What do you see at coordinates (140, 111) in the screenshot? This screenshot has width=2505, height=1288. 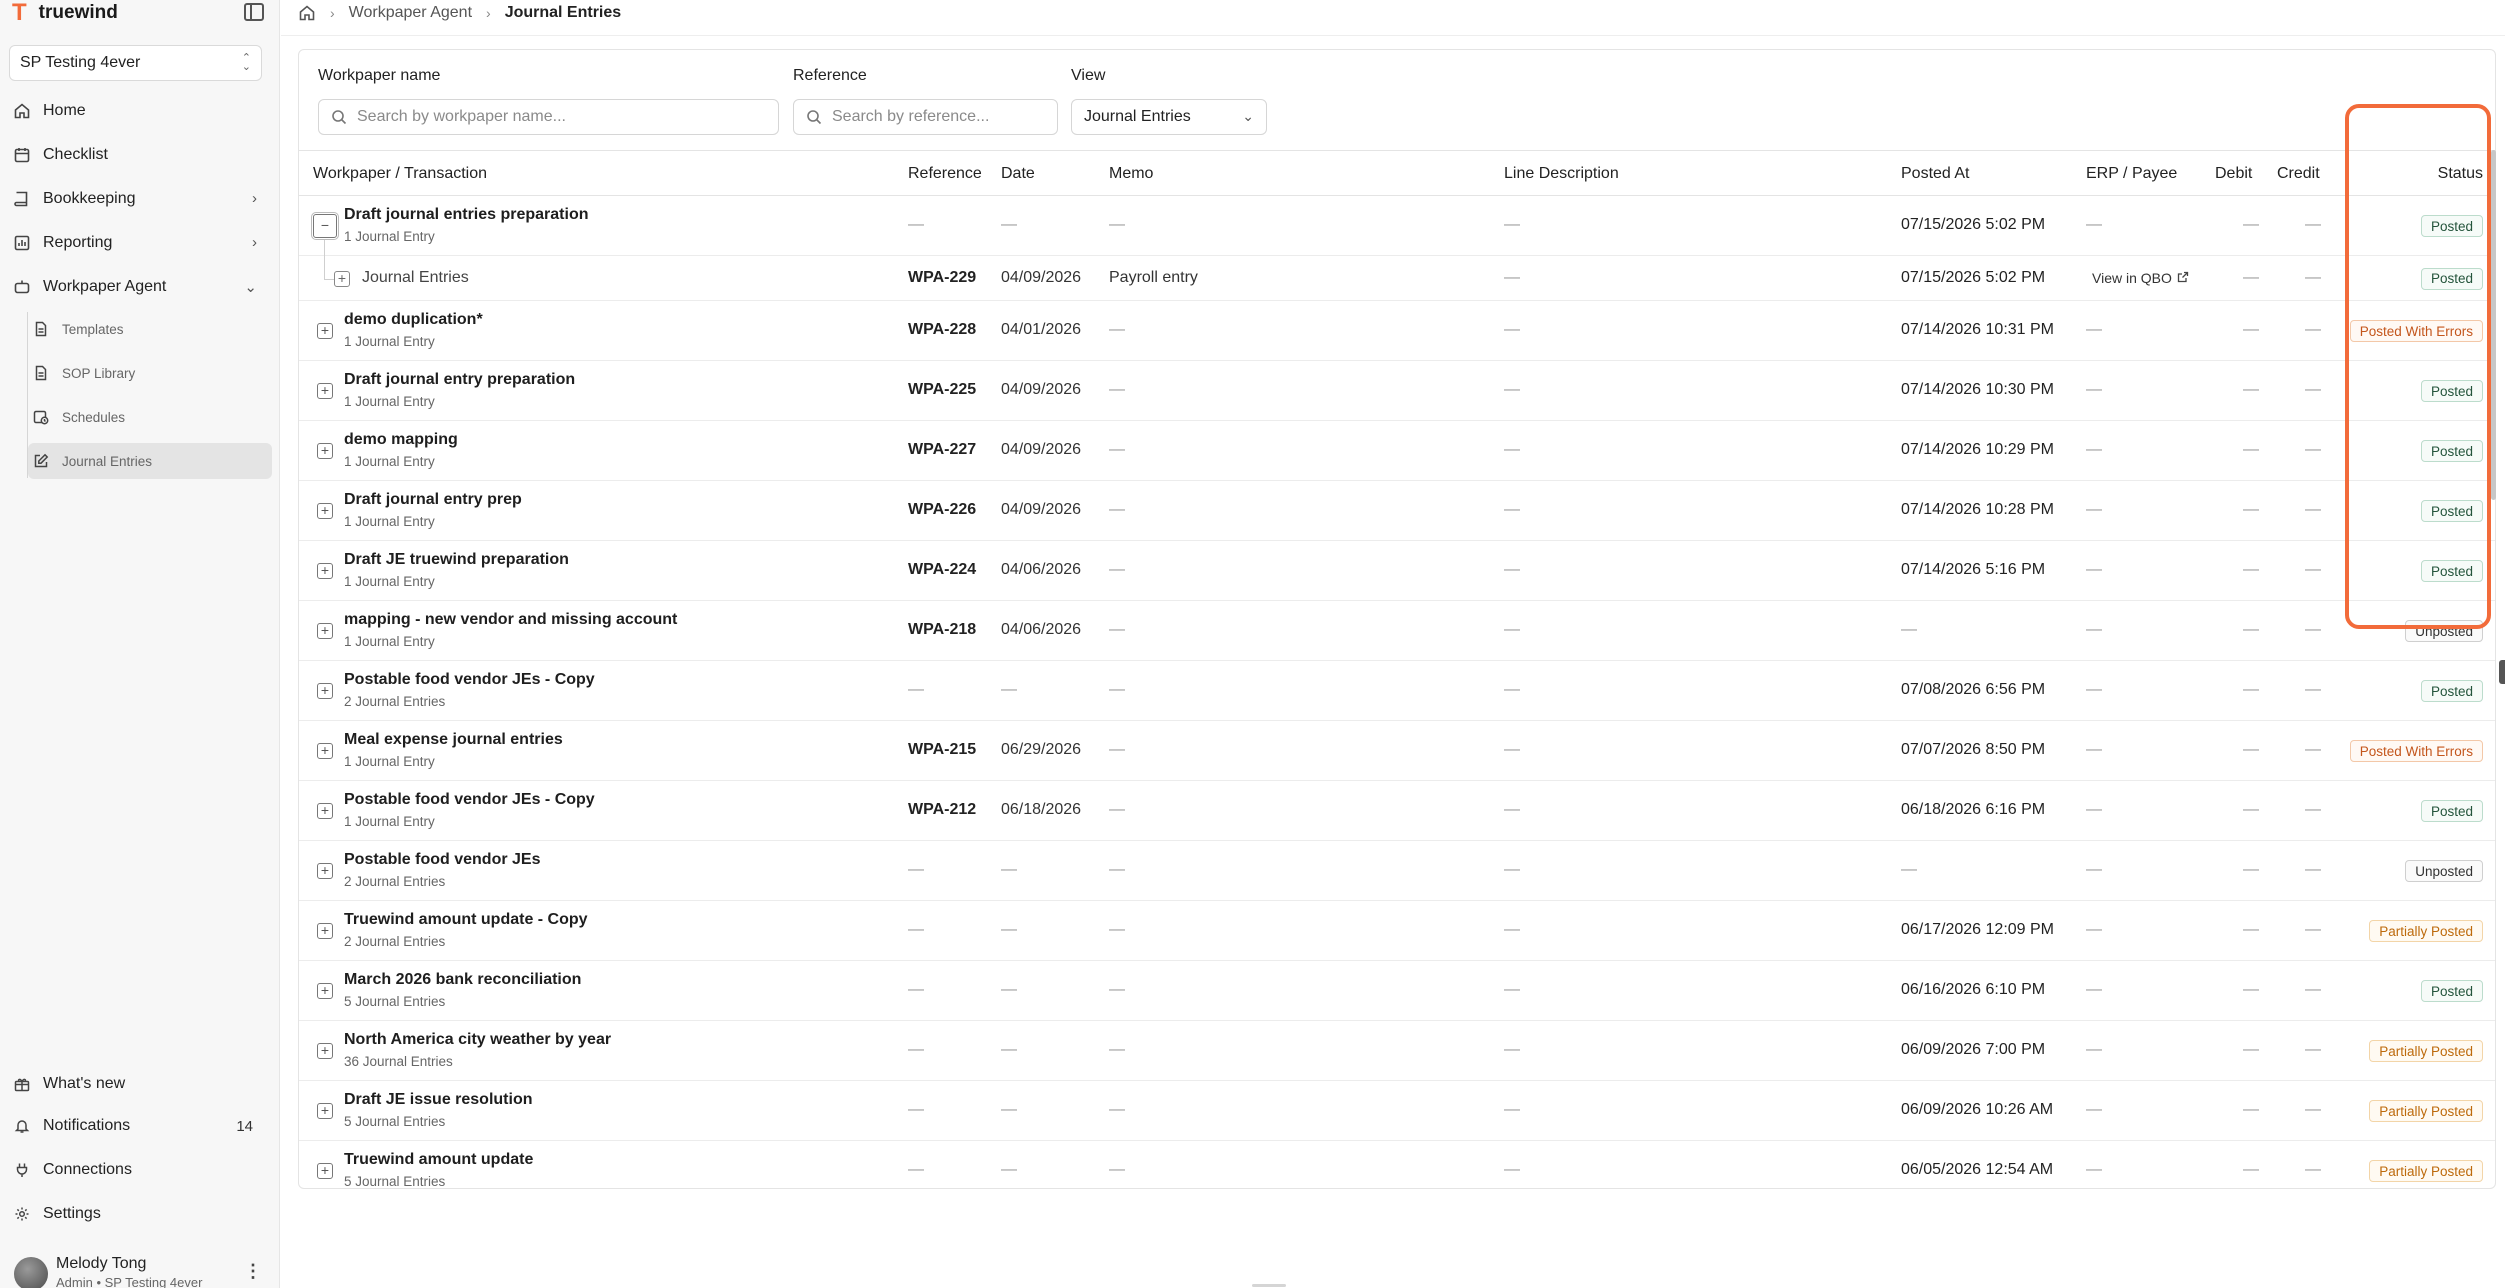 I see `sidebar-item-home: Home` at bounding box center [140, 111].